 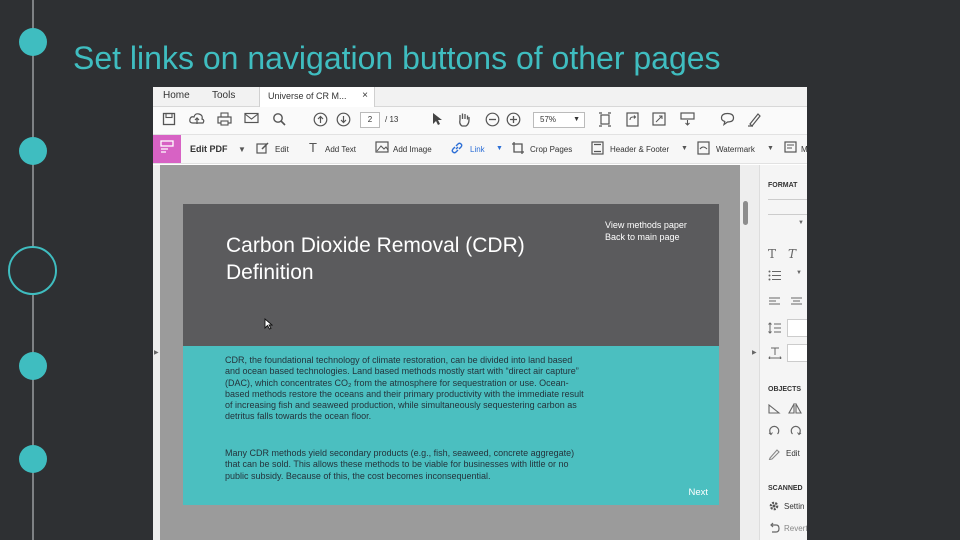 What do you see at coordinates (169, 120) in the screenshot?
I see `save-icon` at bounding box center [169, 120].